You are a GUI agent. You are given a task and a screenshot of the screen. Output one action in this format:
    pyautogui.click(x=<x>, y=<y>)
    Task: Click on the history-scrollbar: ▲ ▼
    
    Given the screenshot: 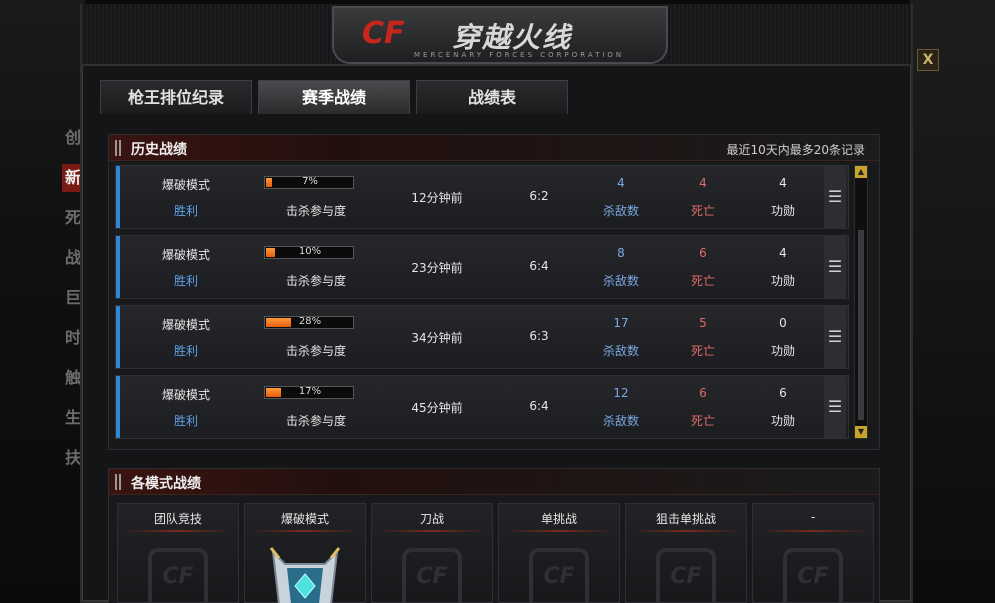 What is the action you would take?
    pyautogui.click(x=861, y=302)
    